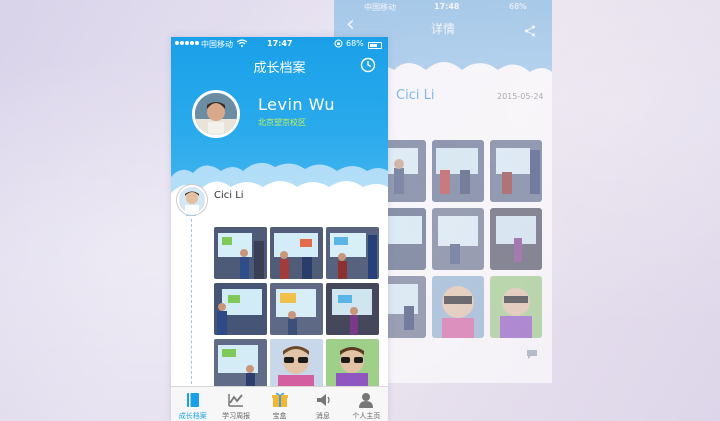 Image resolution: width=720 pixels, height=421 pixels. I want to click on detail-title: 详情, so click(442, 29).